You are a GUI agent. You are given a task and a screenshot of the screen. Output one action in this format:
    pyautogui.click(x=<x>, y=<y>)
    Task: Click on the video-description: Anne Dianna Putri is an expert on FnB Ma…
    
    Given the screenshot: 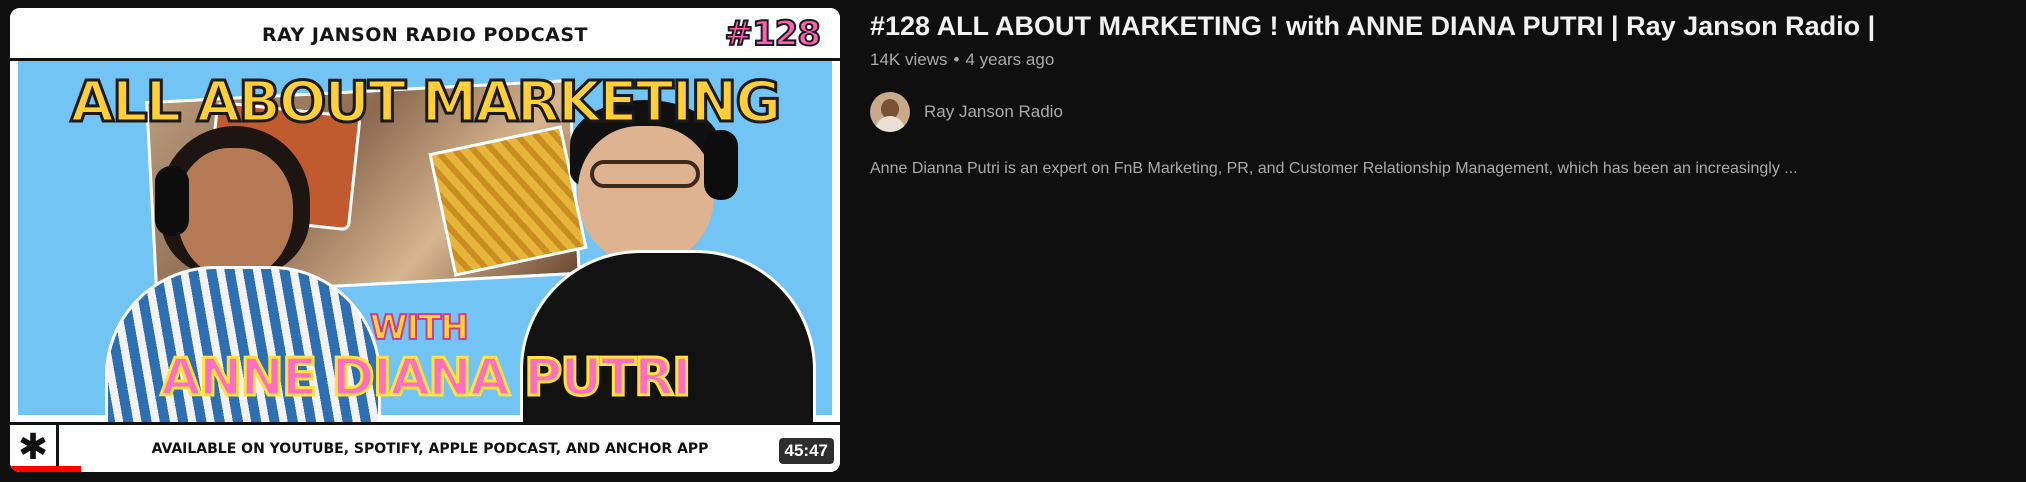 What is the action you would take?
    pyautogui.click(x=1334, y=168)
    